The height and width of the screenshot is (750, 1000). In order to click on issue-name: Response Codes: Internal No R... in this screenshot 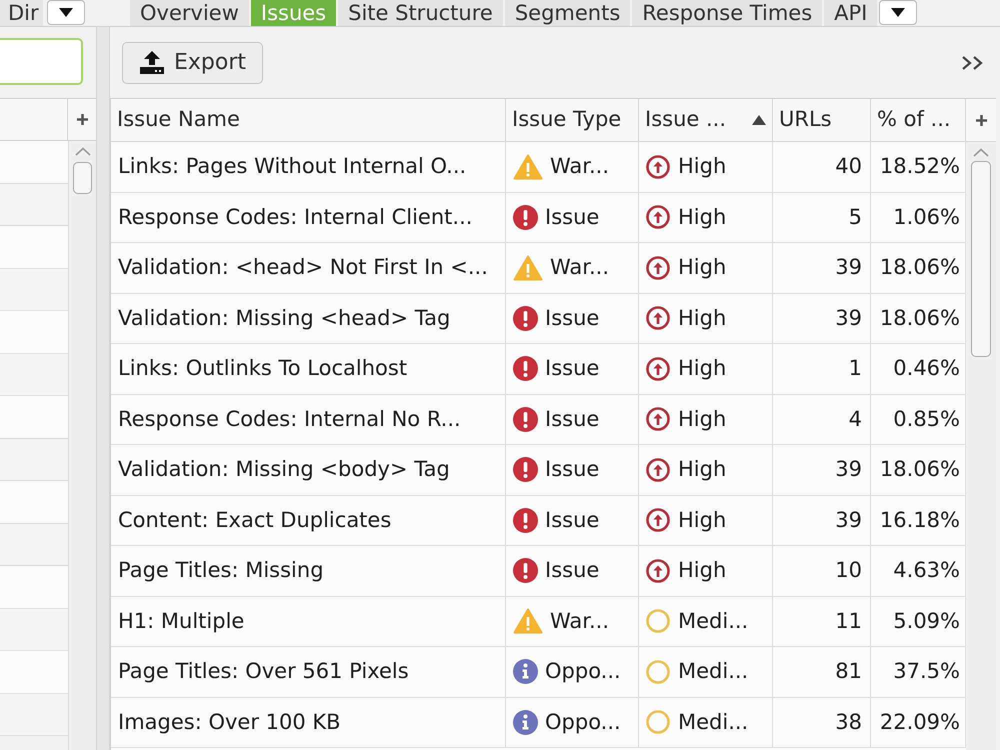, I will do `click(289, 419)`.